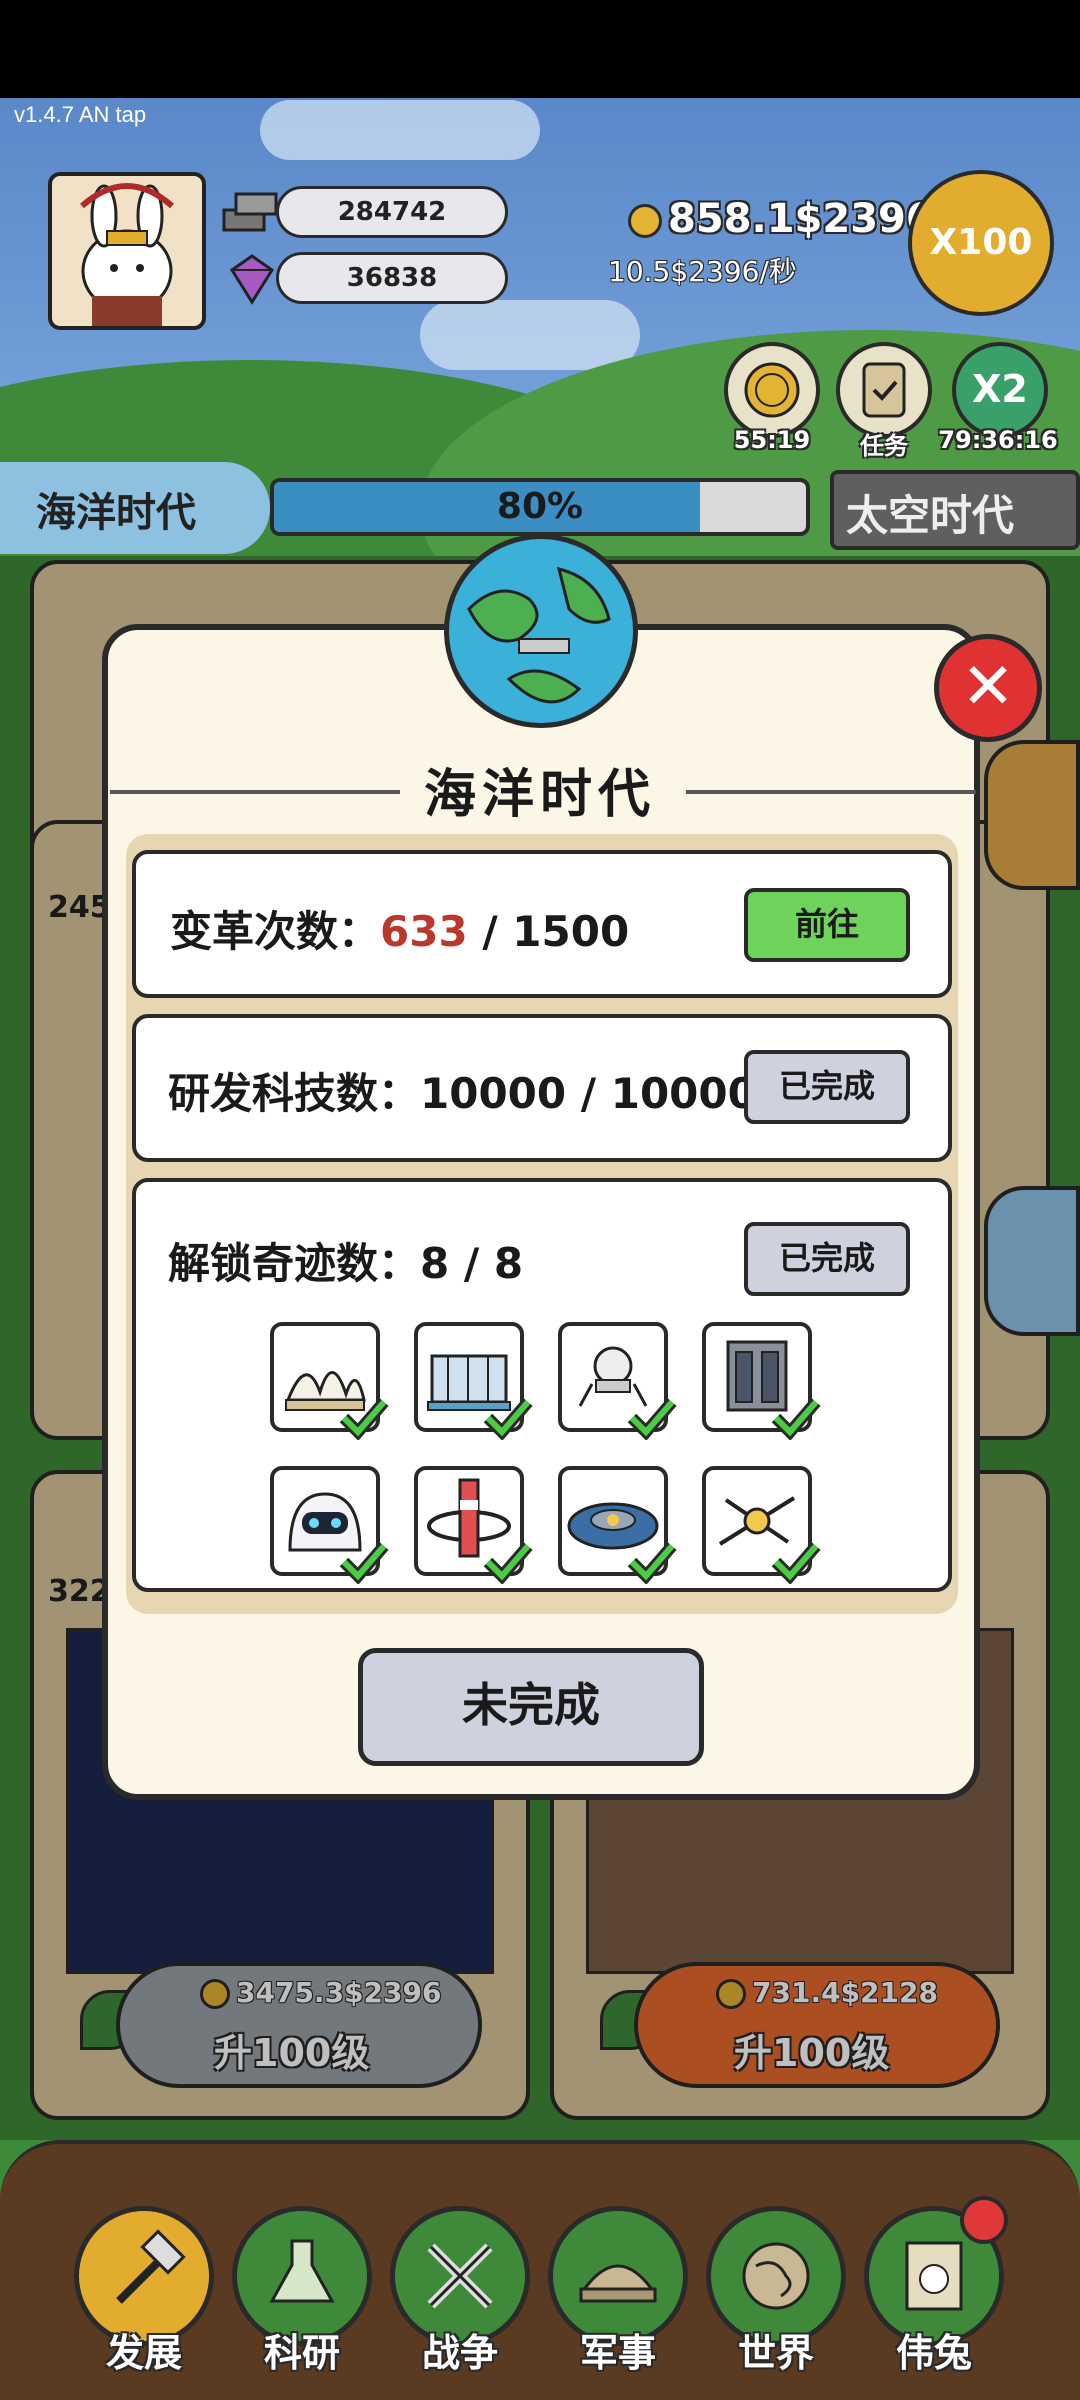 Image resolution: width=1080 pixels, height=2400 pixels. What do you see at coordinates (761, 1525) in the screenshot?
I see `wonder-satellite-icon` at bounding box center [761, 1525].